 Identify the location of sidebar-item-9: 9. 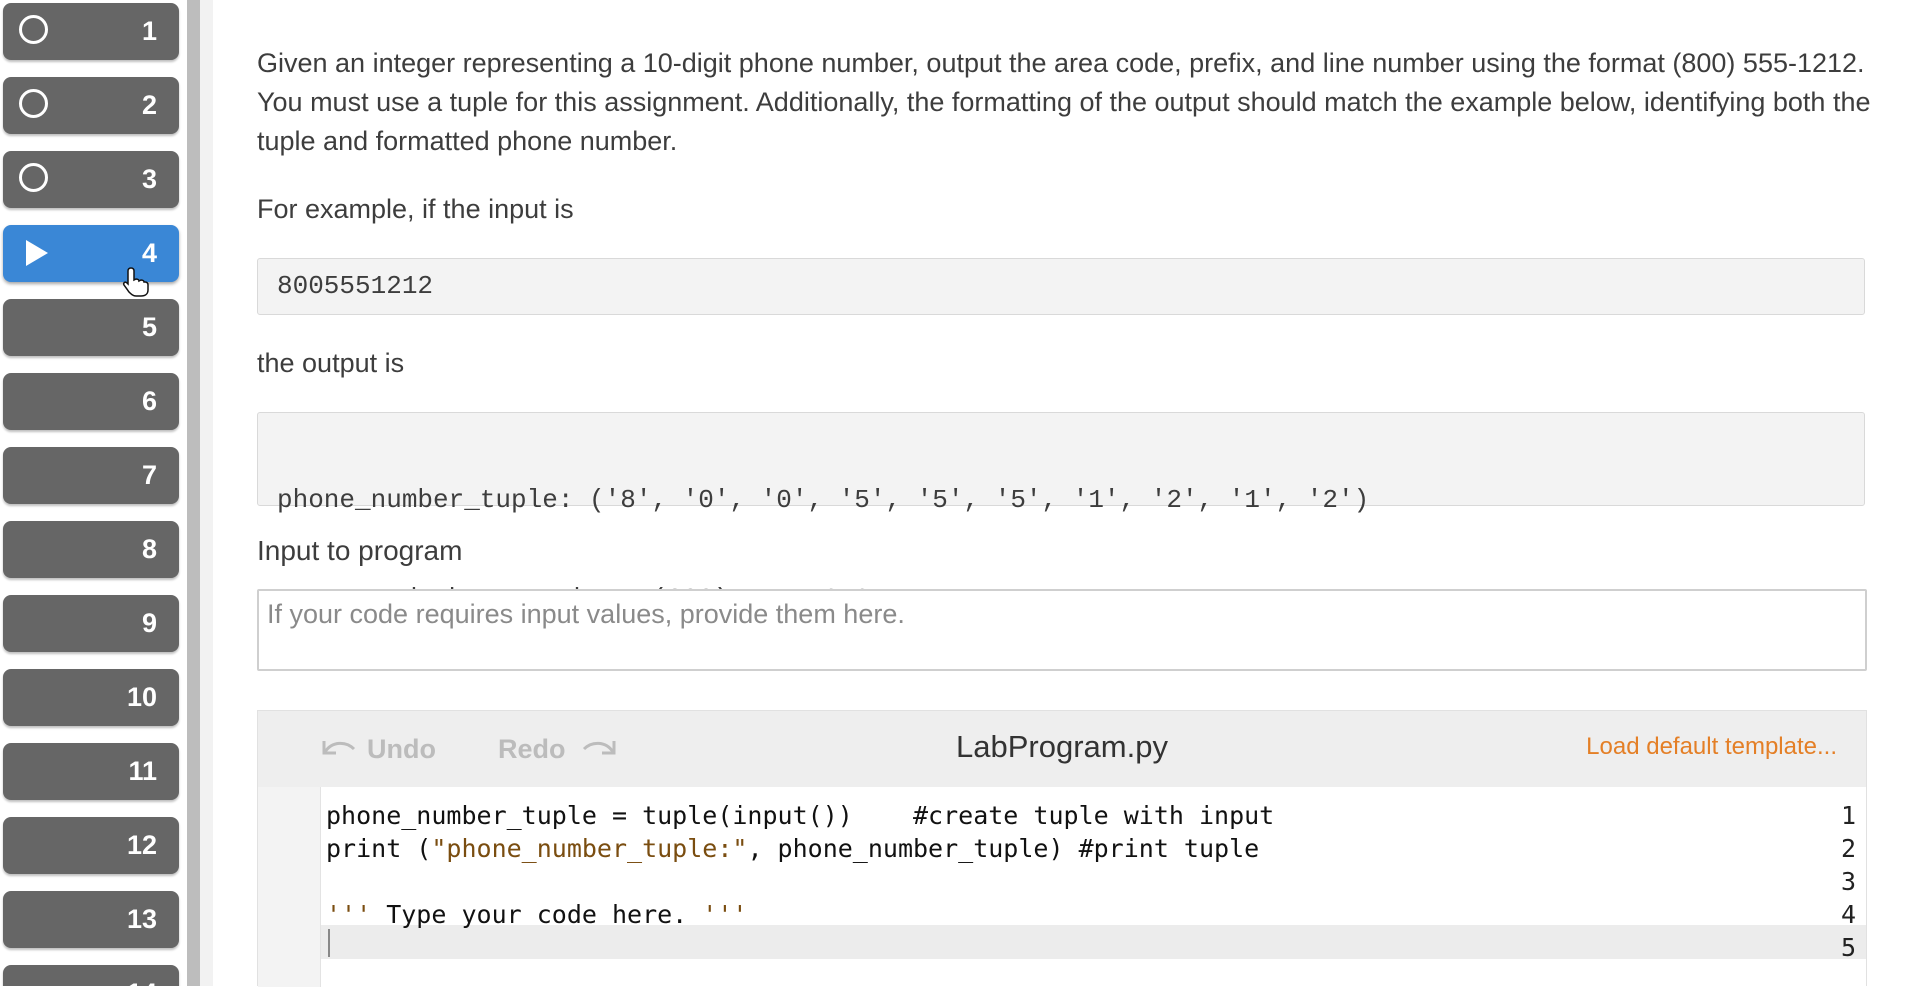
(91, 623).